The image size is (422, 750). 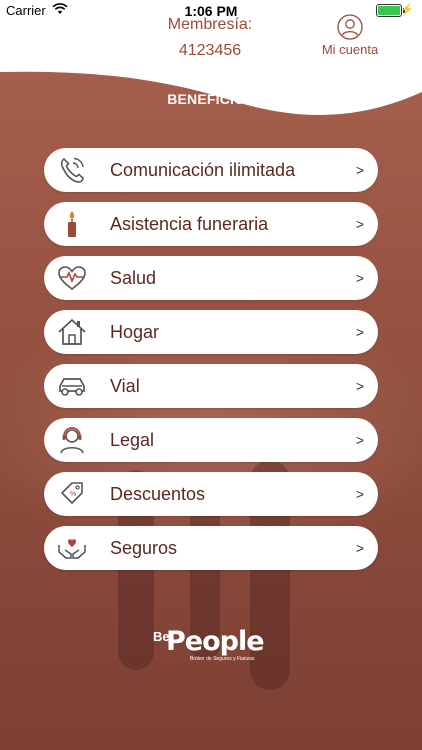 I want to click on menu-item-comunicacion: Comunicación ilimitada >, so click(x=211, y=170).